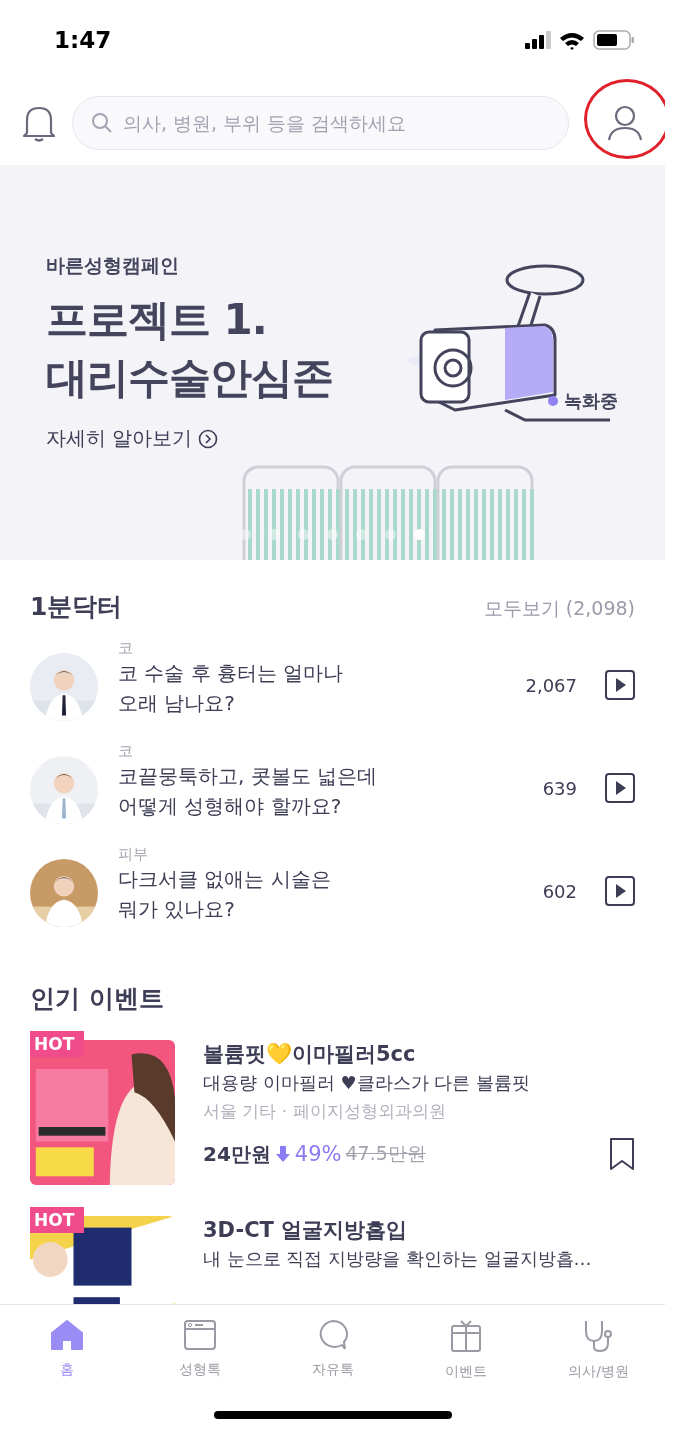  I want to click on signal-icon, so click(538, 40).